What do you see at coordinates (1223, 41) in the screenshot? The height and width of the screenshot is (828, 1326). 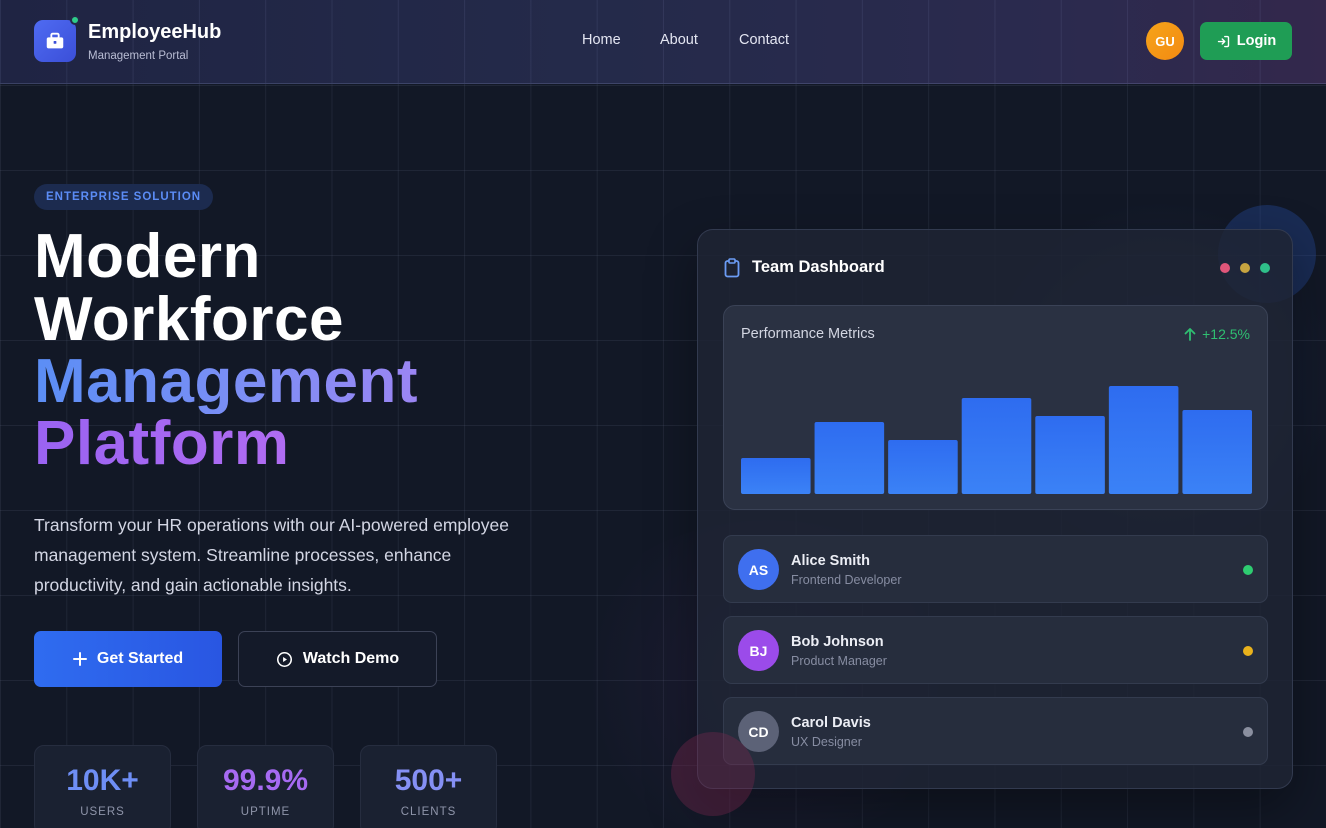 I see `login-icon` at bounding box center [1223, 41].